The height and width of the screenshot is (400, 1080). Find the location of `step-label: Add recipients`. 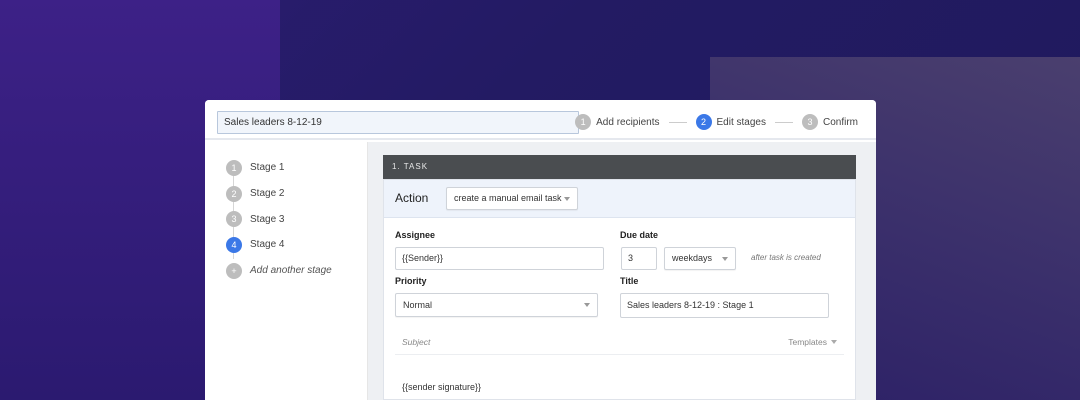

step-label: Add recipients is located at coordinates (628, 122).